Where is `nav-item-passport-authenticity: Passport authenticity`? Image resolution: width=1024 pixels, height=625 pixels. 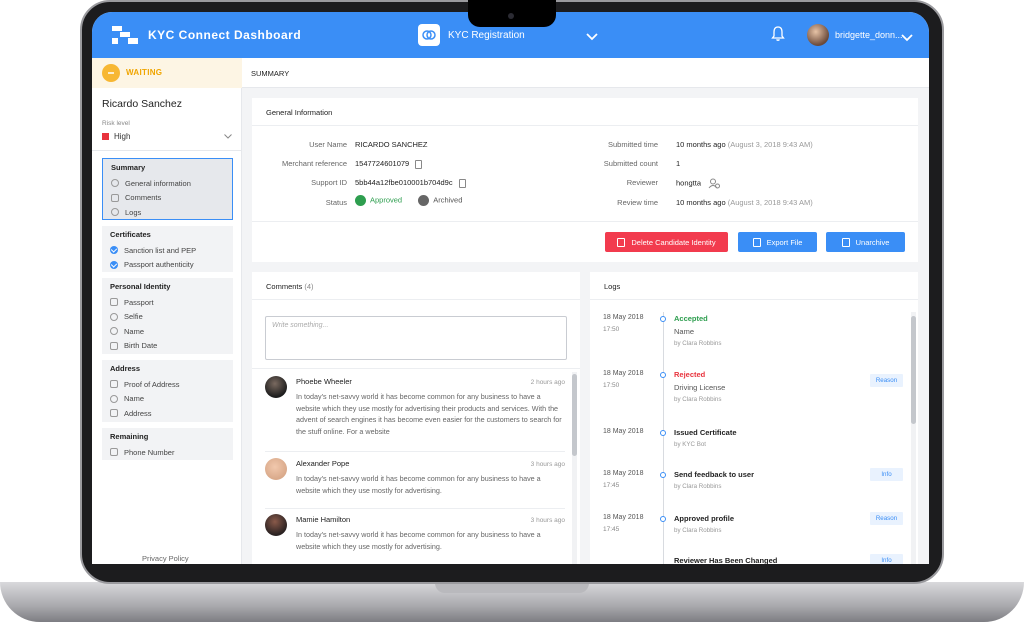
nav-item-passport-authenticity: Passport authenticity is located at coordinates (167, 265).